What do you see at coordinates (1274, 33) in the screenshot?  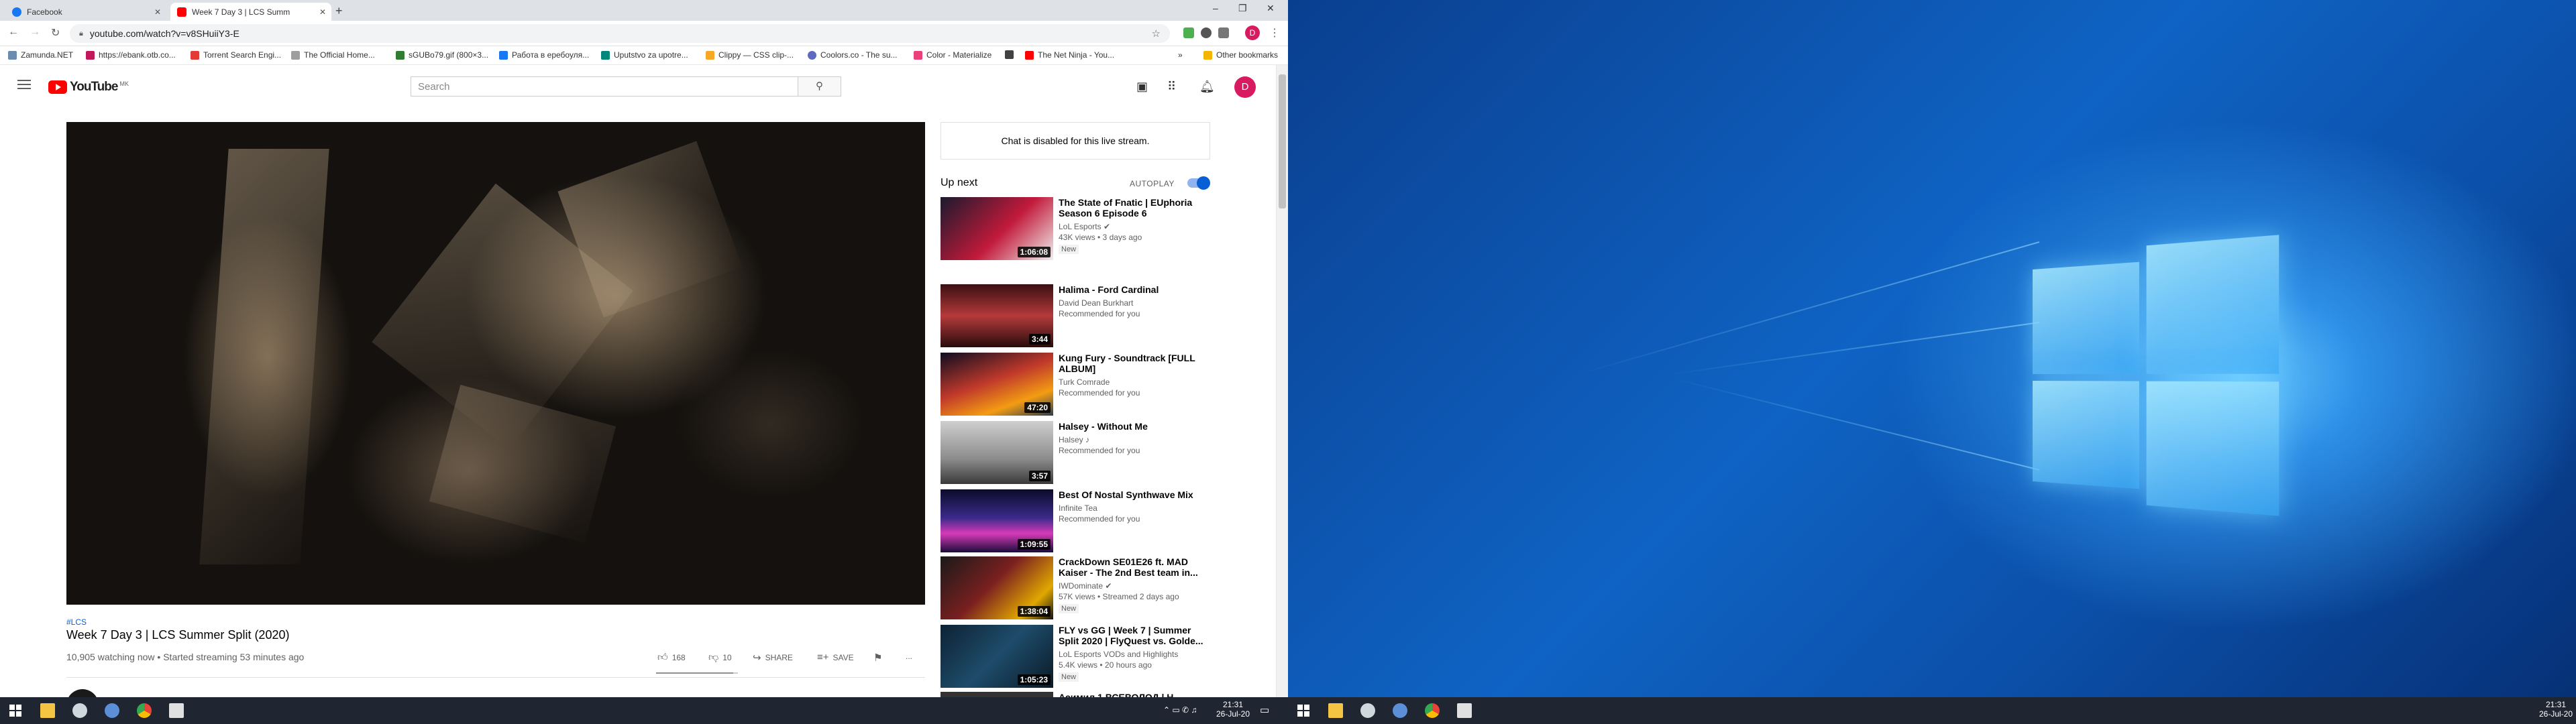 I see `chrome-menu-icon: ⋮` at bounding box center [1274, 33].